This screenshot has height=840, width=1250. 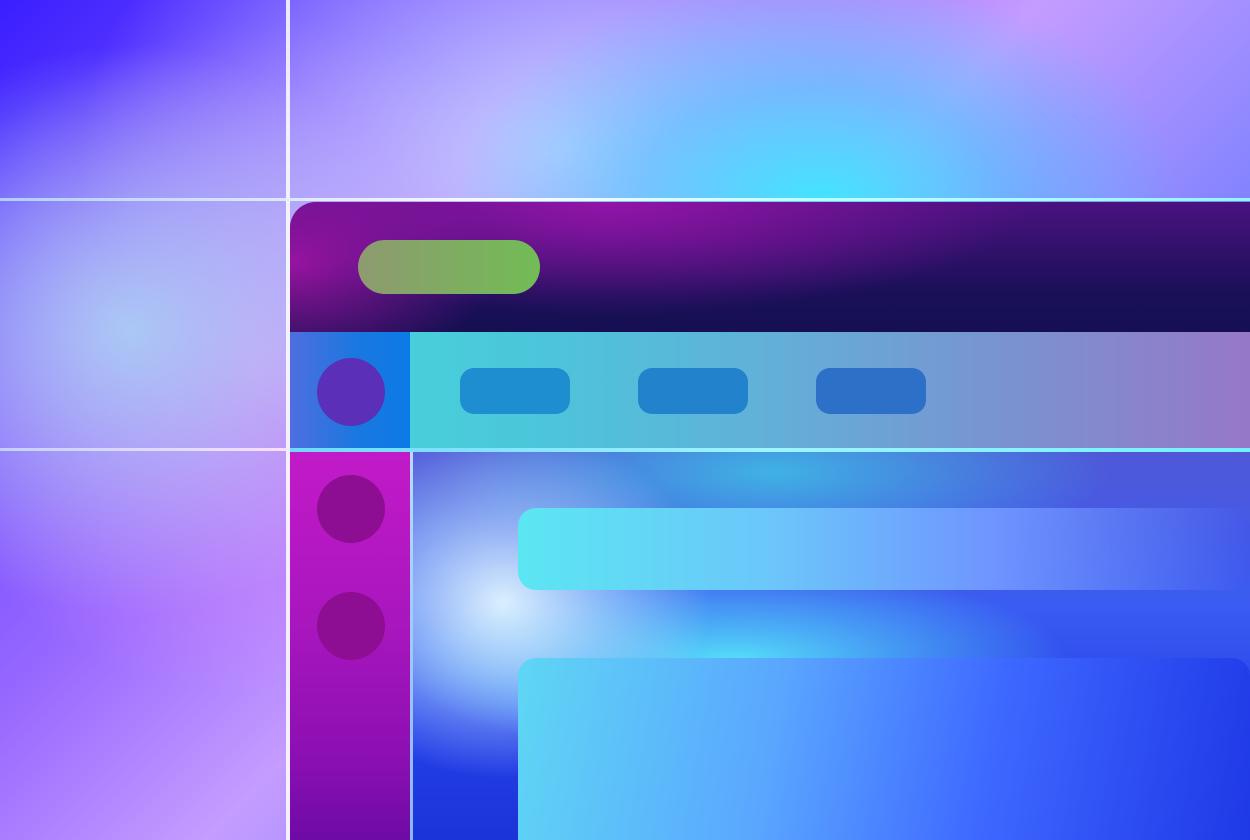 I want to click on sidebar, so click(x=350, y=646).